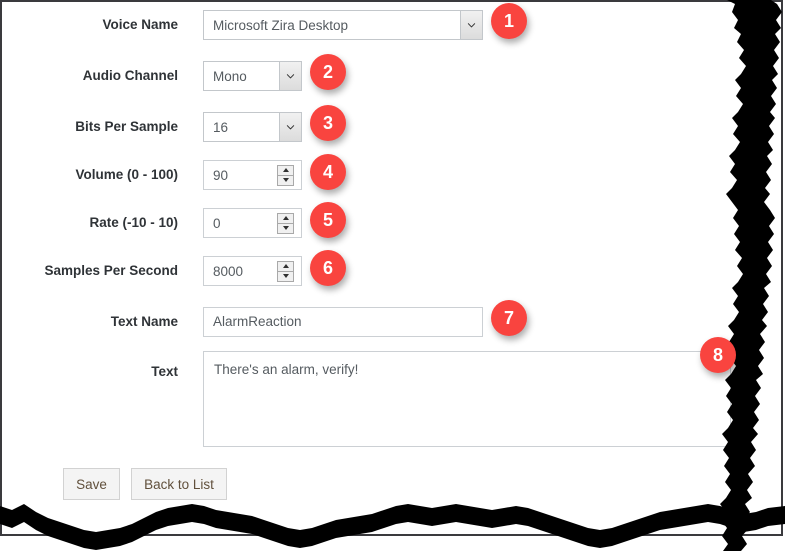 Image resolution: width=785 pixels, height=551 pixels. I want to click on badge-3: 3, so click(328, 123).